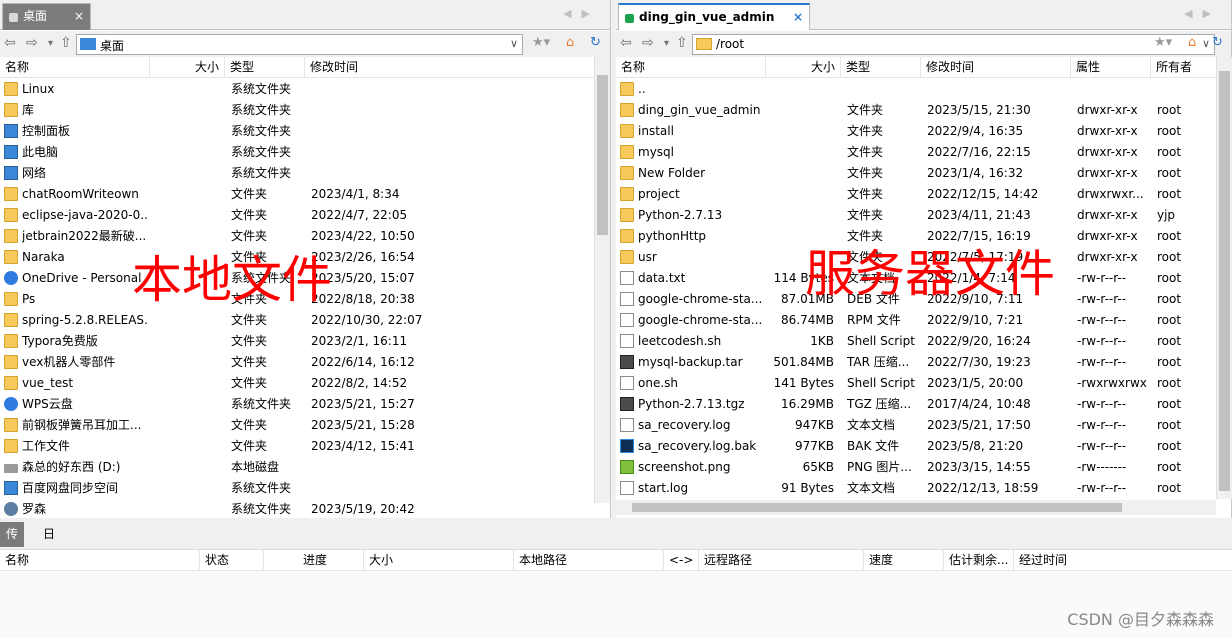  I want to click on file-row: eclipse-java-2020-0... 文件夹 2022/4/7, 22:05, so click(297, 215).